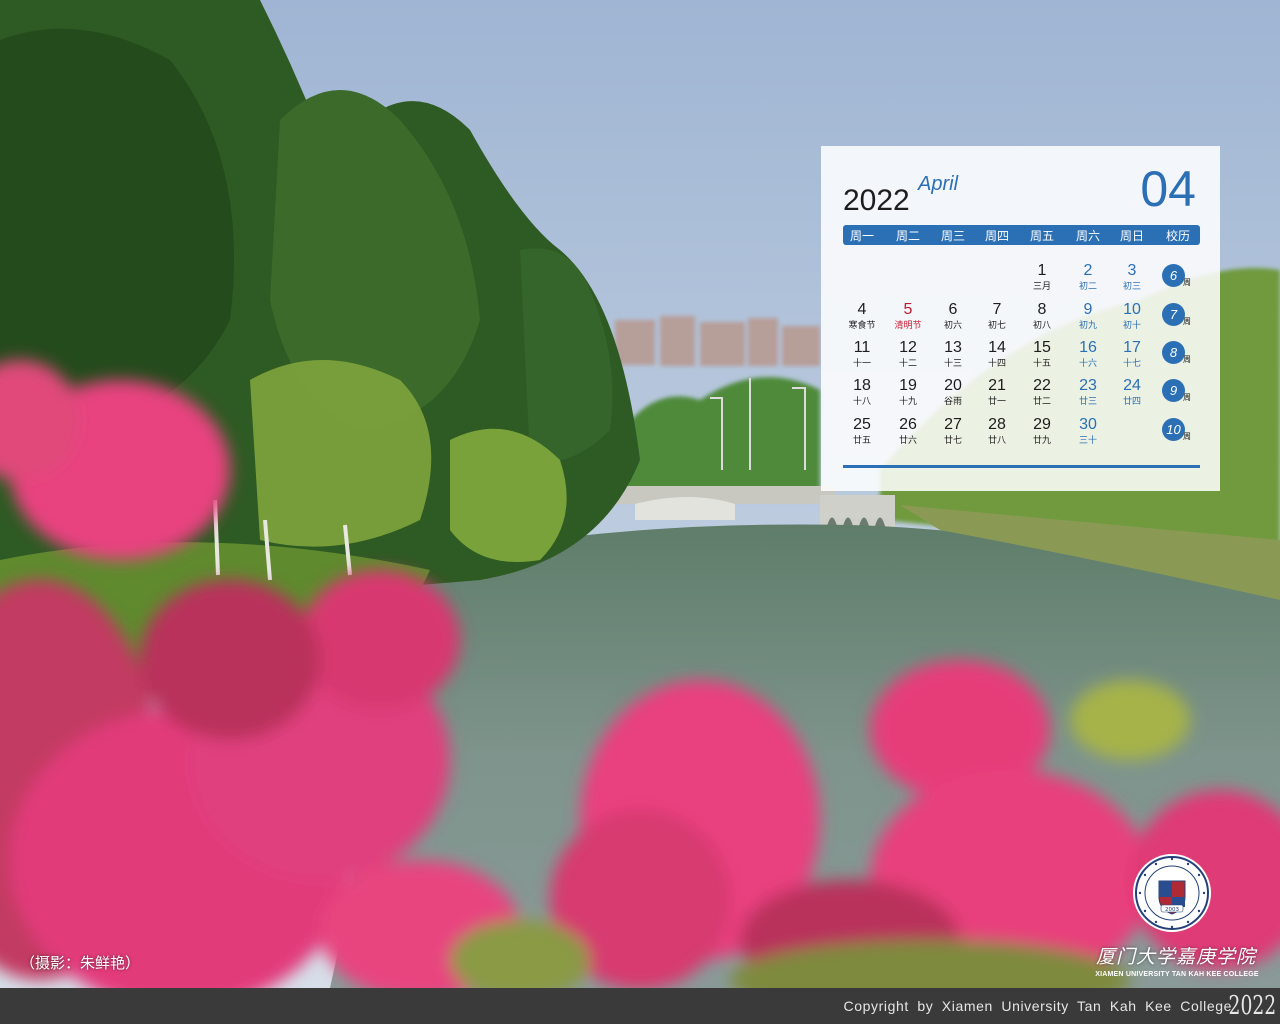 Image resolution: width=1280 pixels, height=1024 pixels. I want to click on calendar-day: 6 初六, so click(953, 316).